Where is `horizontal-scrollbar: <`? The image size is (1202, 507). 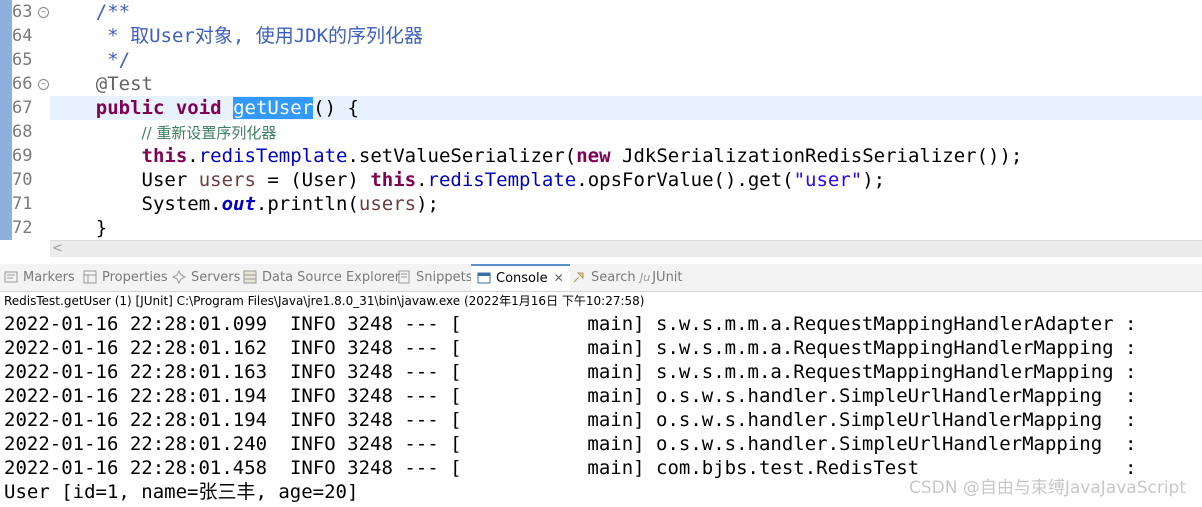 horizontal-scrollbar: < is located at coordinates (626, 248).